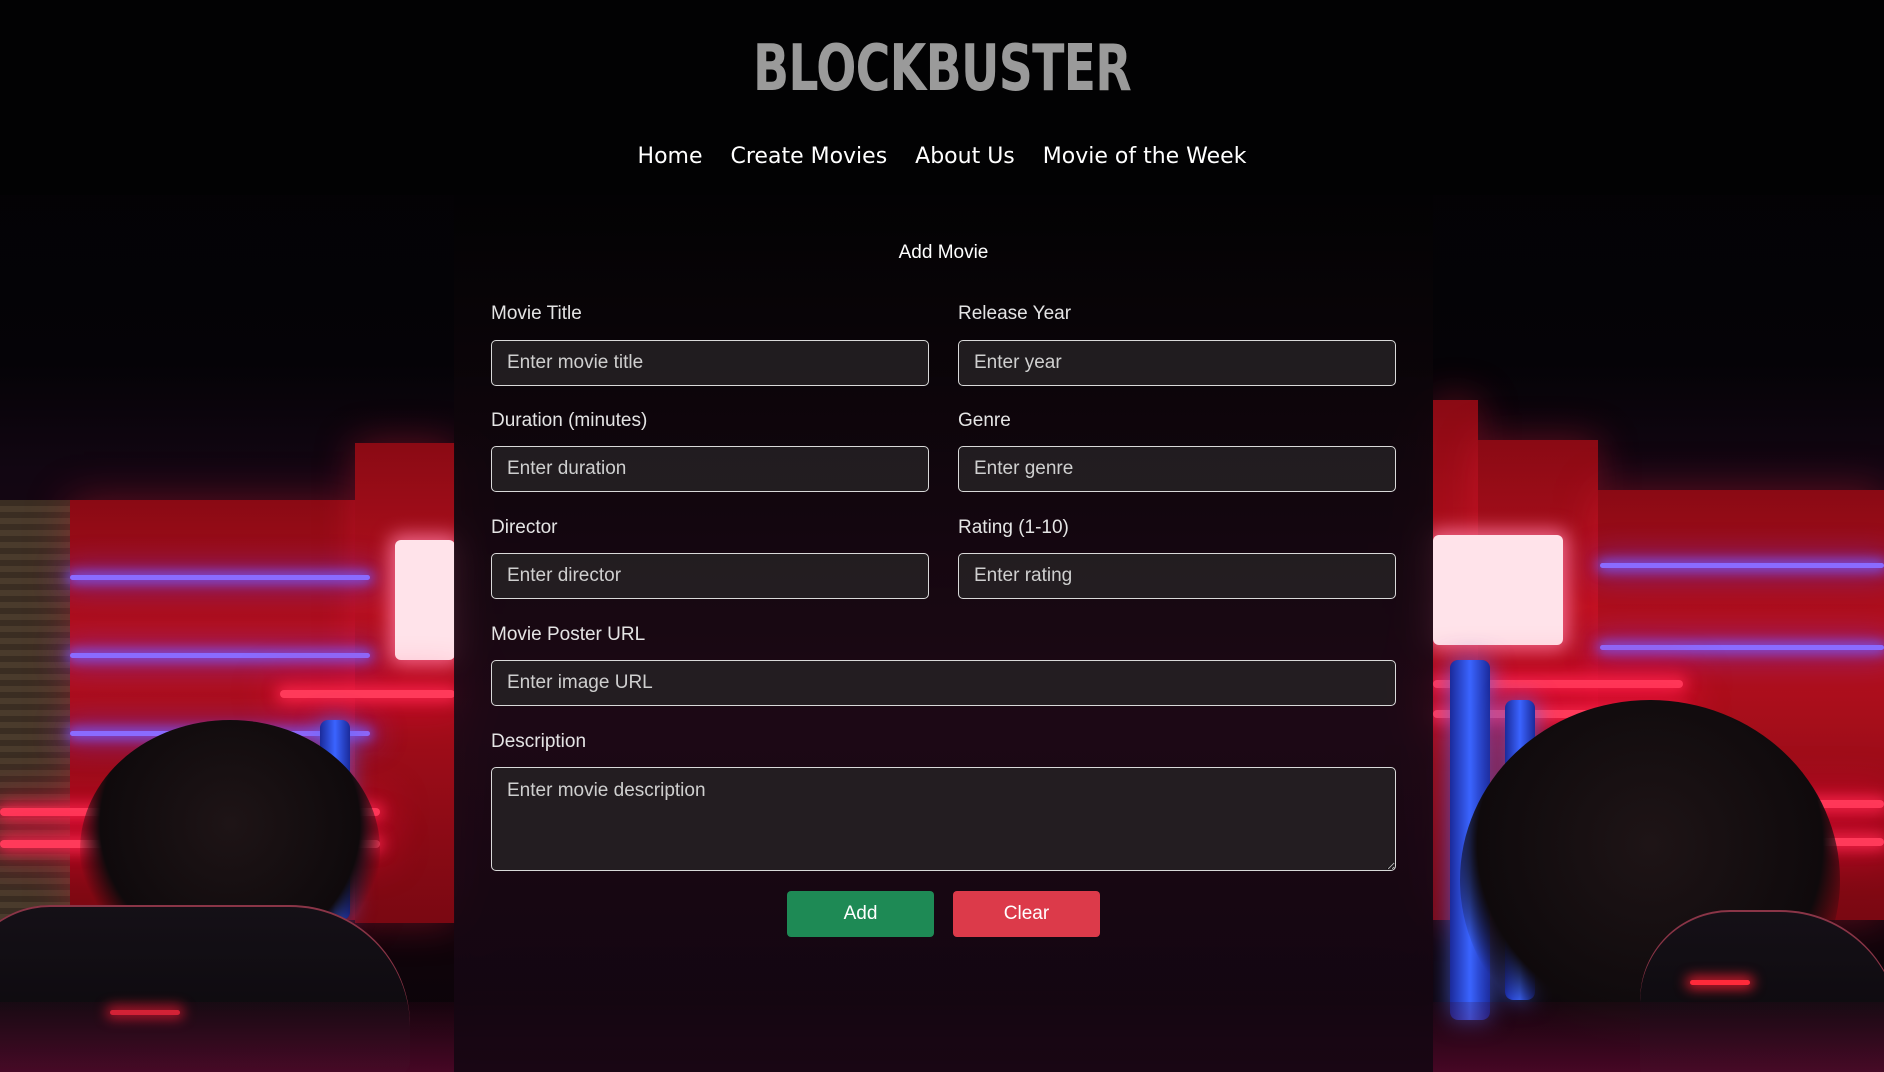 The height and width of the screenshot is (1072, 1884). I want to click on nav-item-home: Home, so click(670, 156).